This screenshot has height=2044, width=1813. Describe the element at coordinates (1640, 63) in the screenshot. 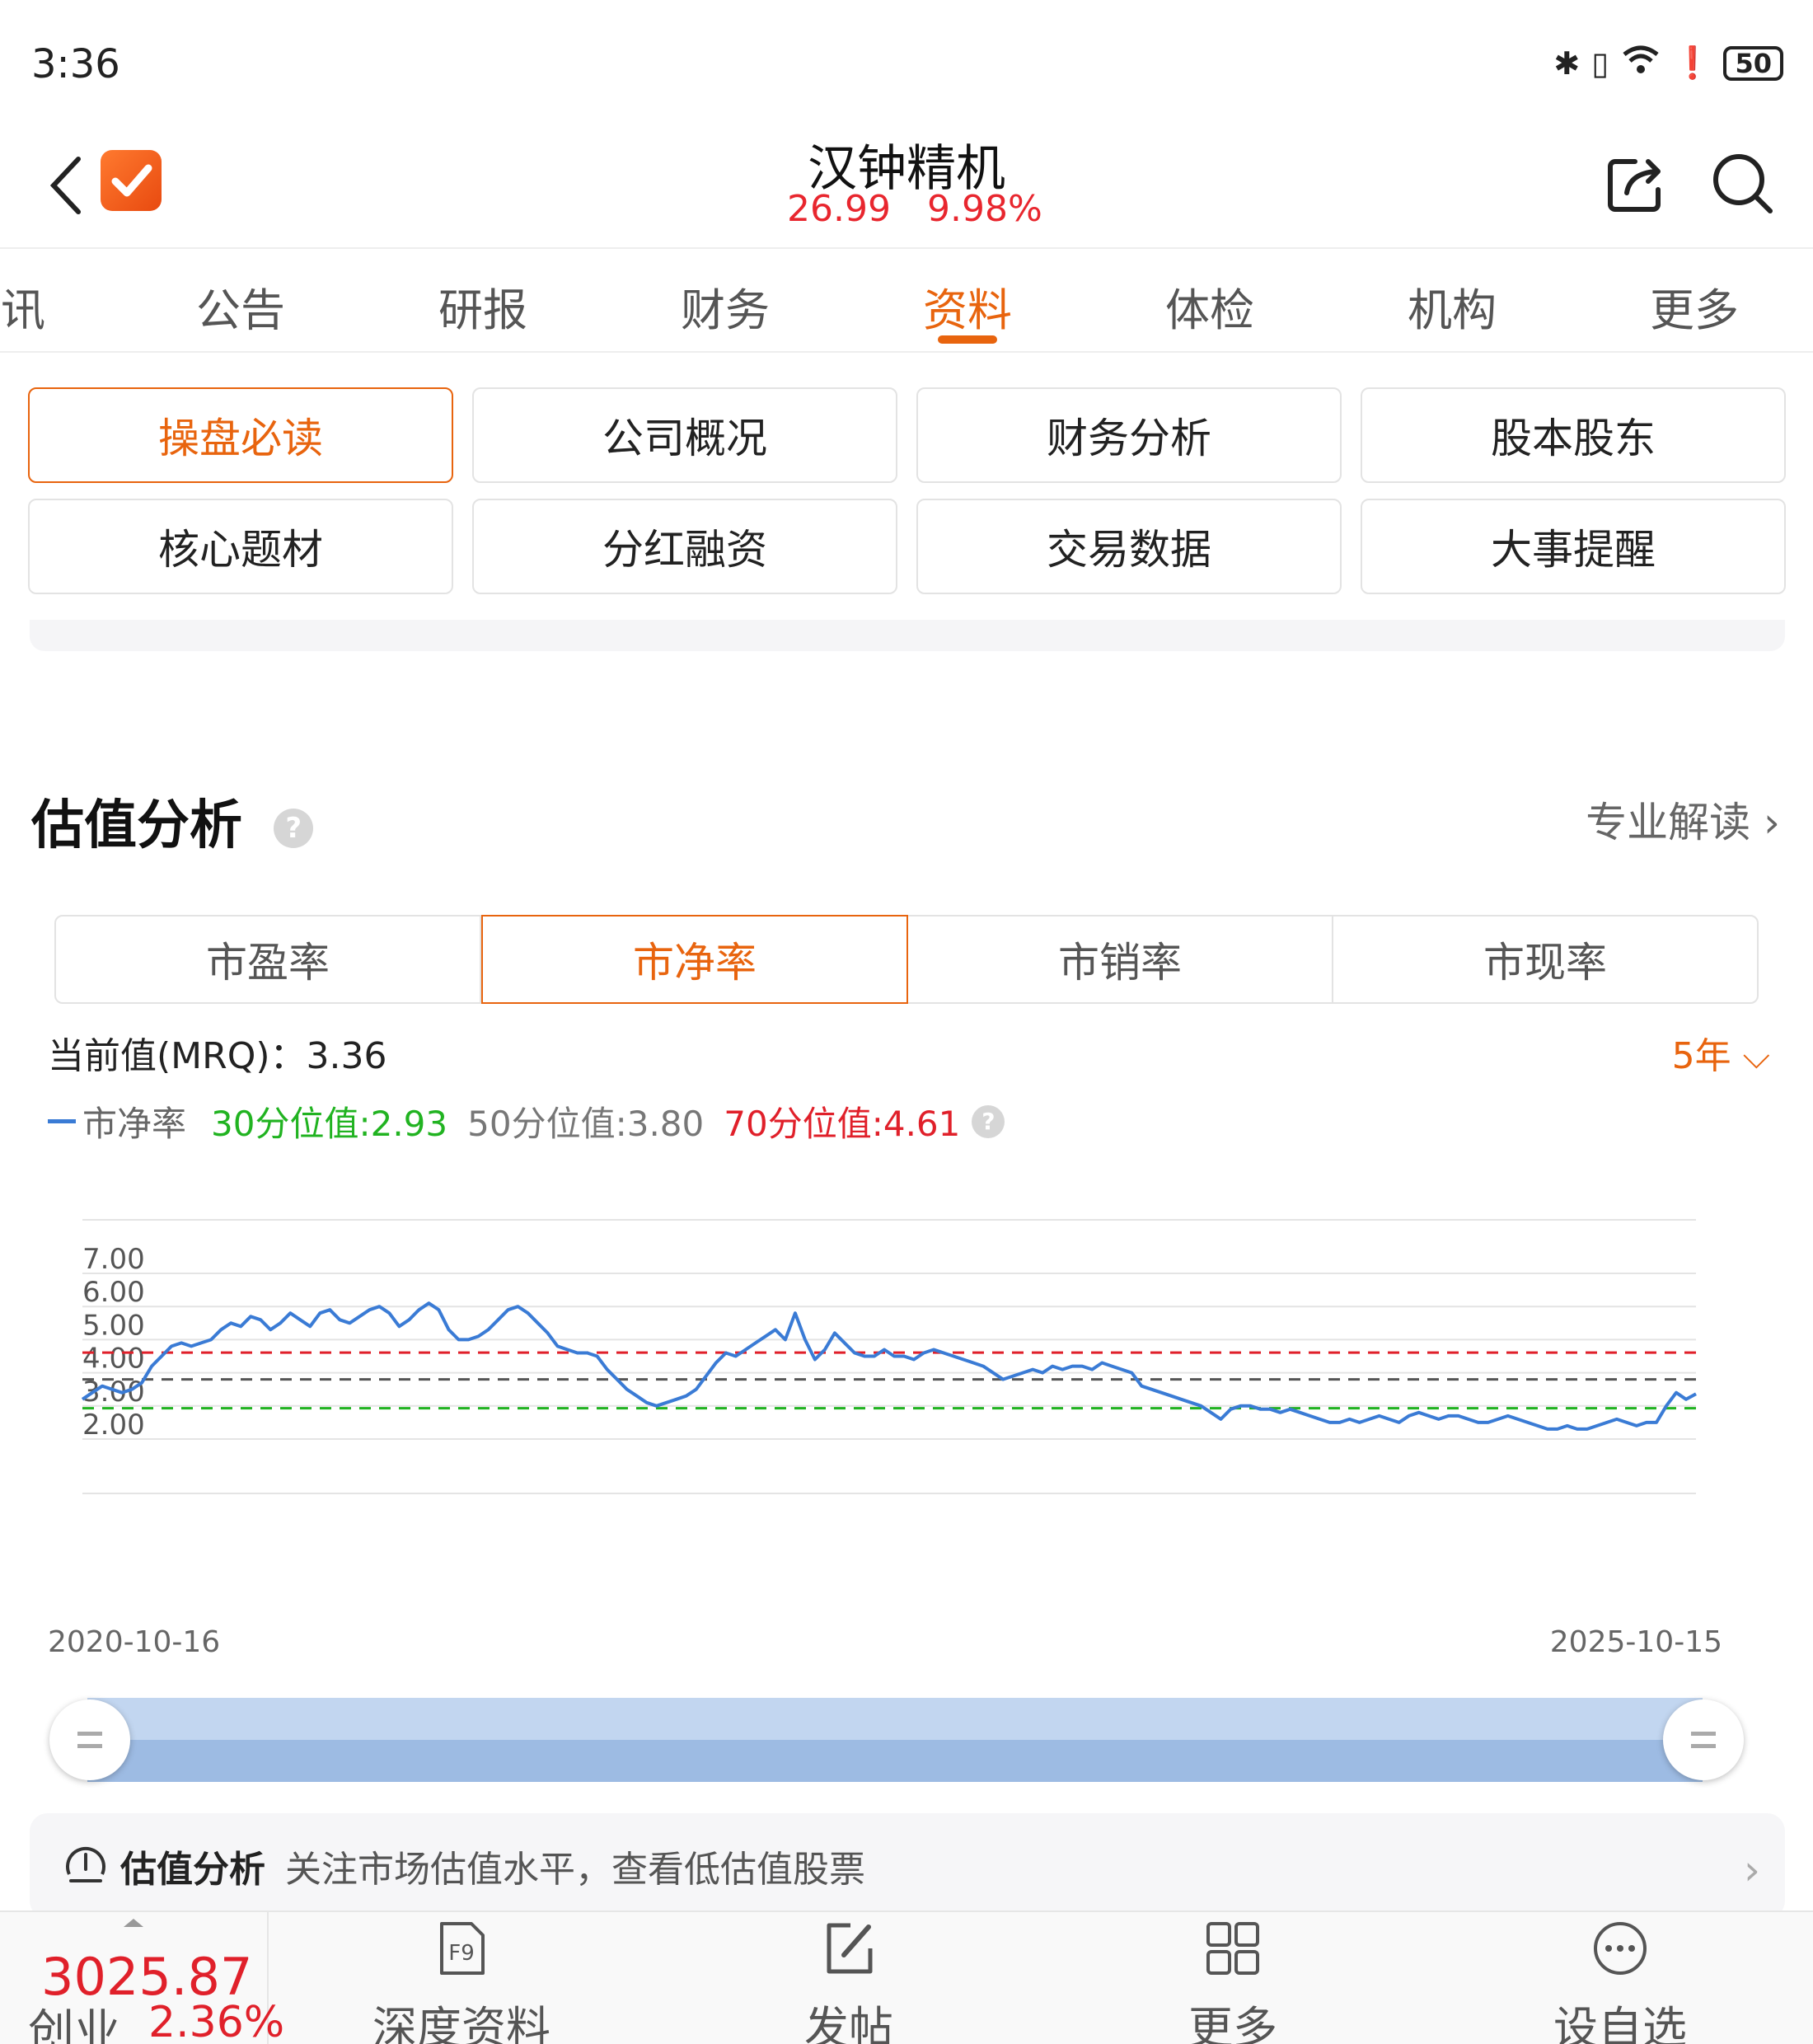

I see `wifi-icon` at that location.